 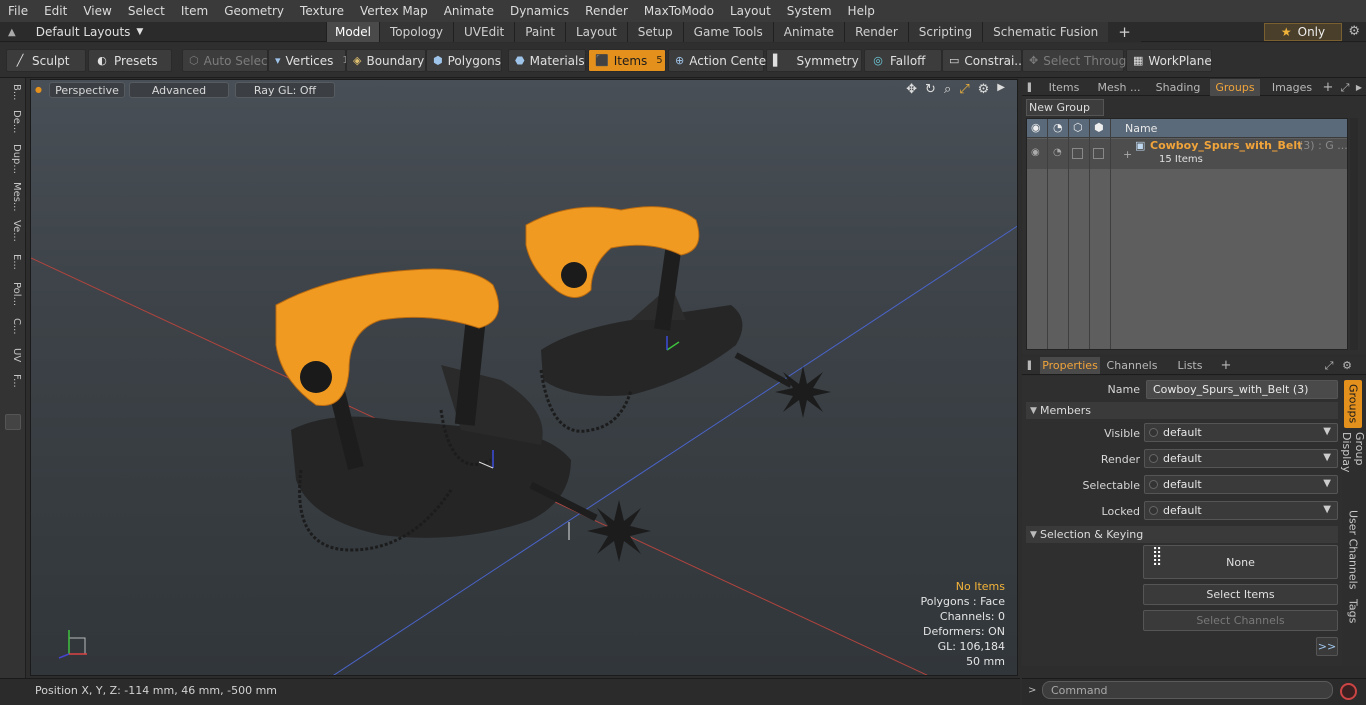 I want to click on tab-animate: Animate, so click(x=808, y=32).